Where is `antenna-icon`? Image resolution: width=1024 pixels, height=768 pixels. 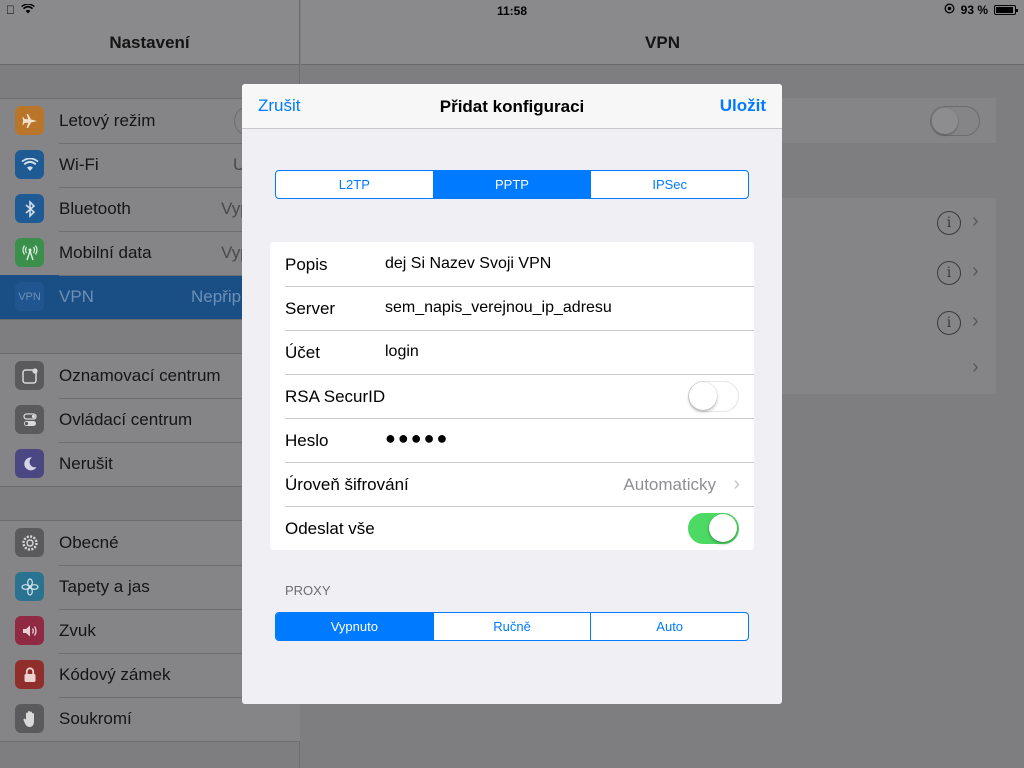
antenna-icon is located at coordinates (29, 252).